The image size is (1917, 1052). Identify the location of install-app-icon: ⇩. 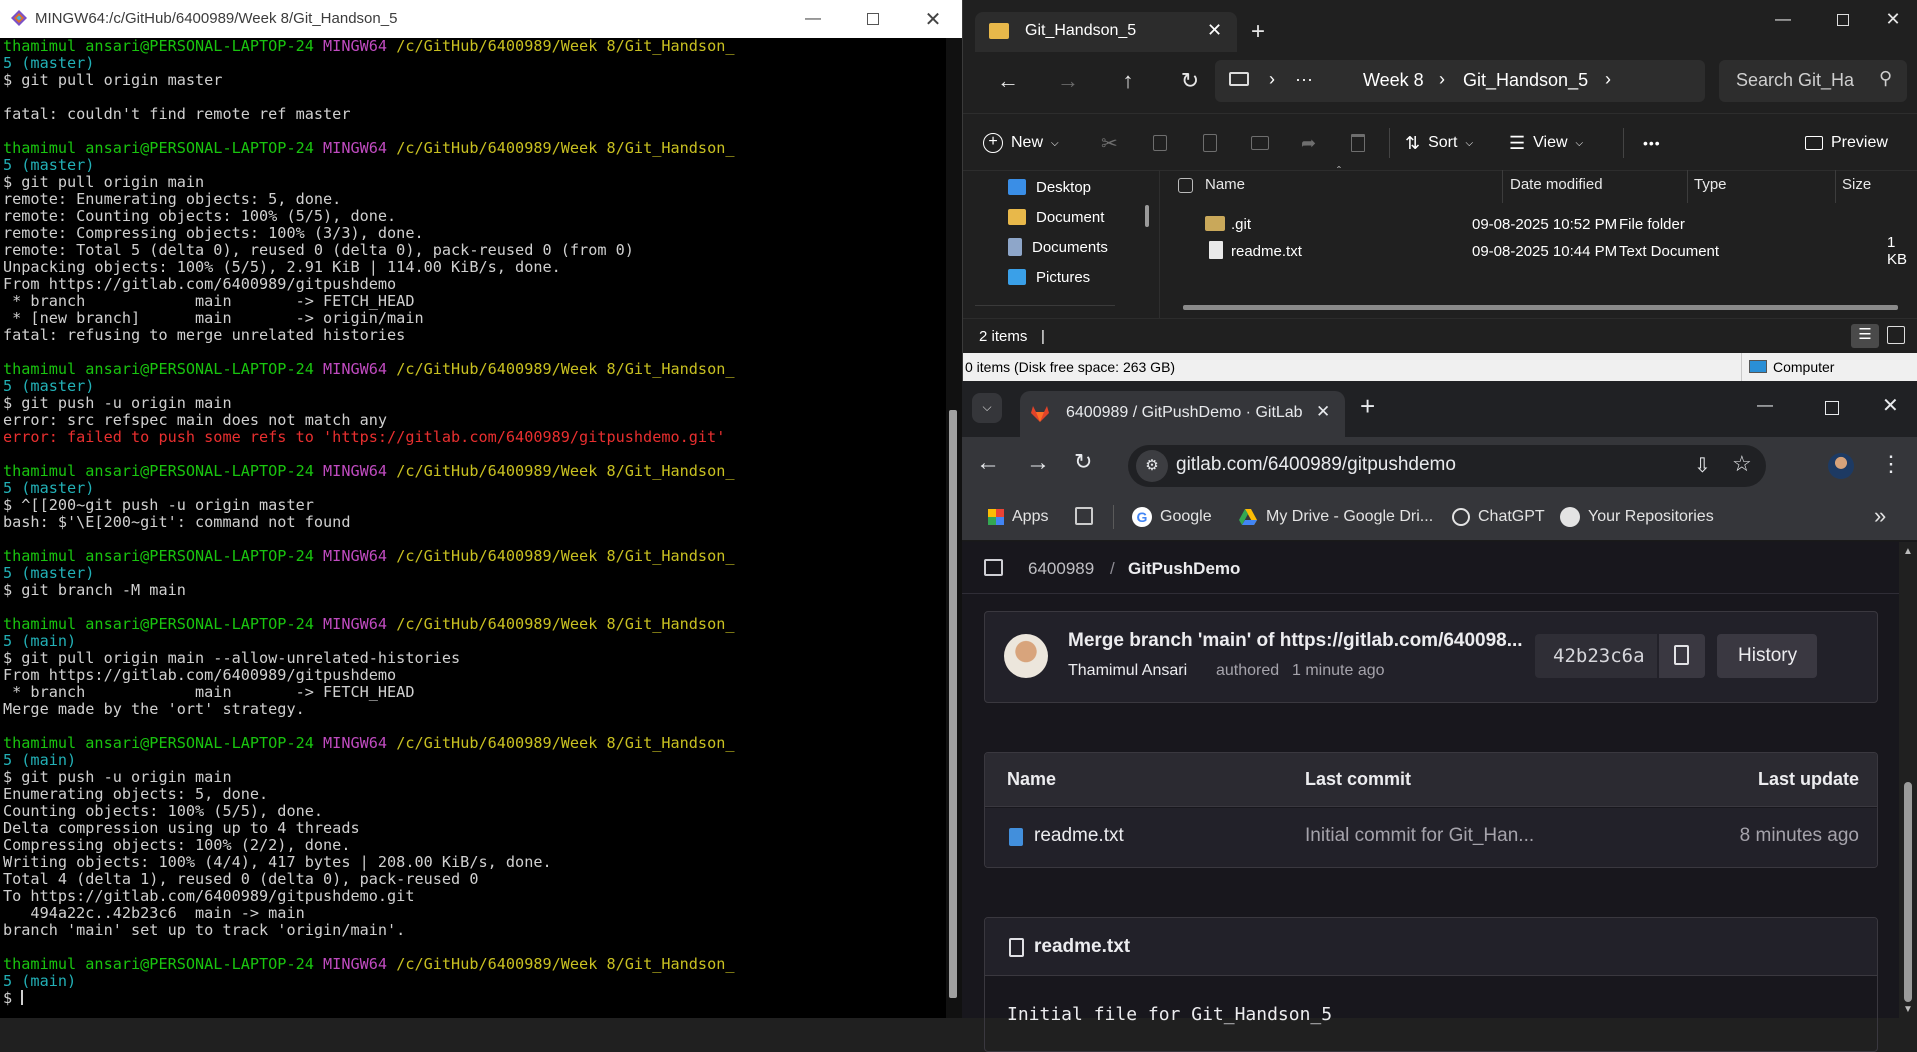
(1702, 465).